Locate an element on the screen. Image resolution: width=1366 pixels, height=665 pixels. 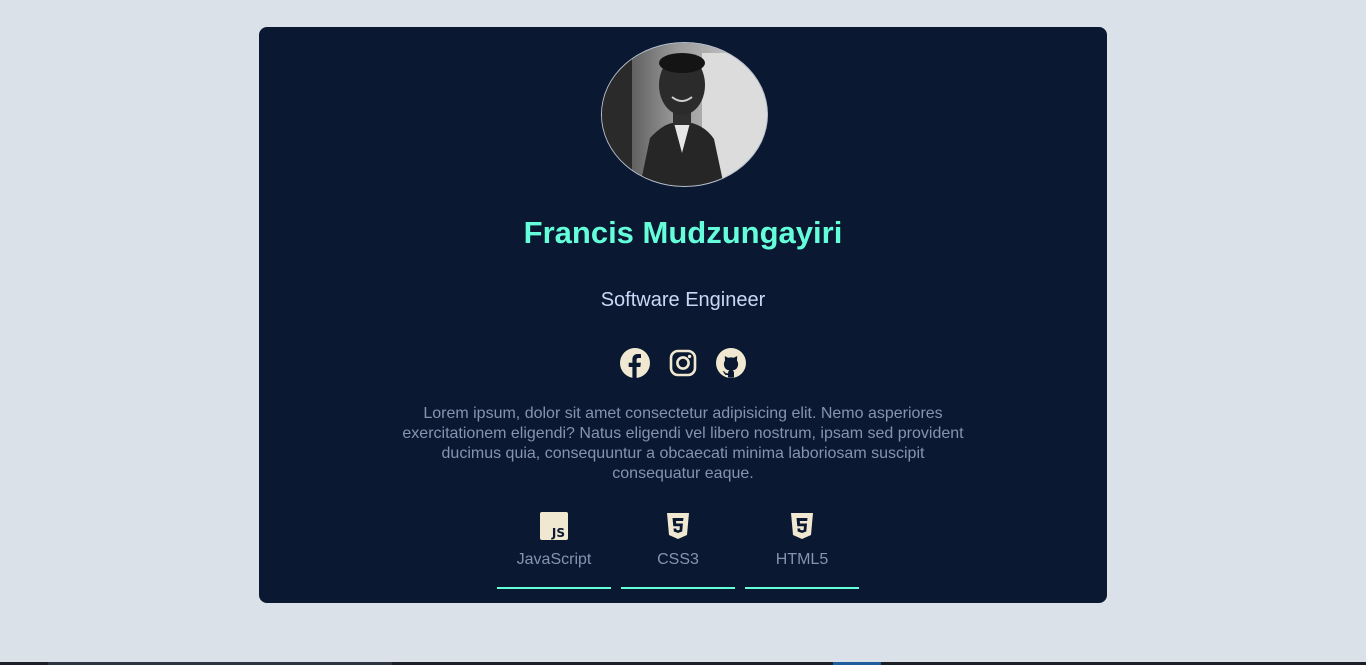
profile-photo is located at coordinates (684, 114).